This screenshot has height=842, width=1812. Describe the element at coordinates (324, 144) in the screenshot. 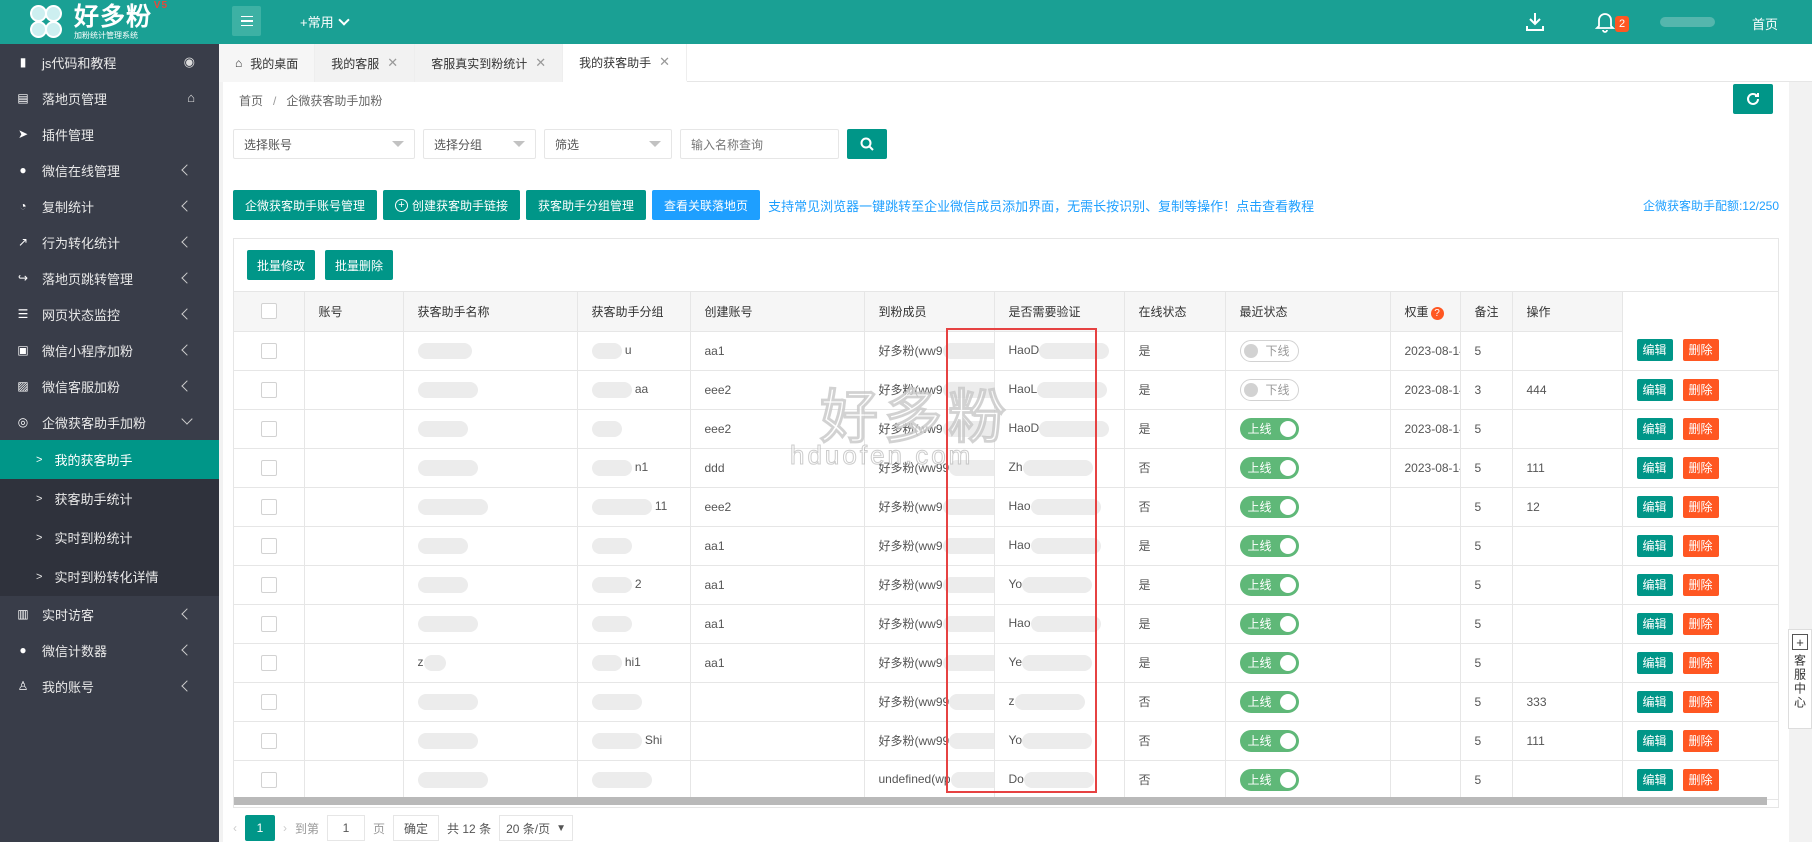

I see `account-select: 选择账号` at that location.